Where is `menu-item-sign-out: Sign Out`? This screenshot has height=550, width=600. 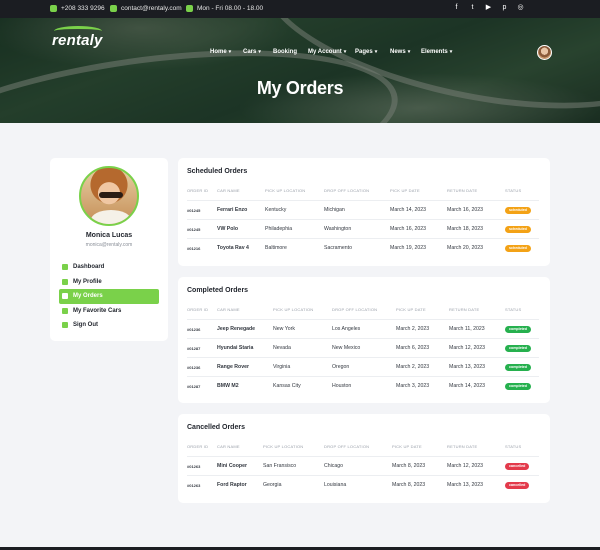
menu-item-sign-out: Sign Out is located at coordinates (109, 325).